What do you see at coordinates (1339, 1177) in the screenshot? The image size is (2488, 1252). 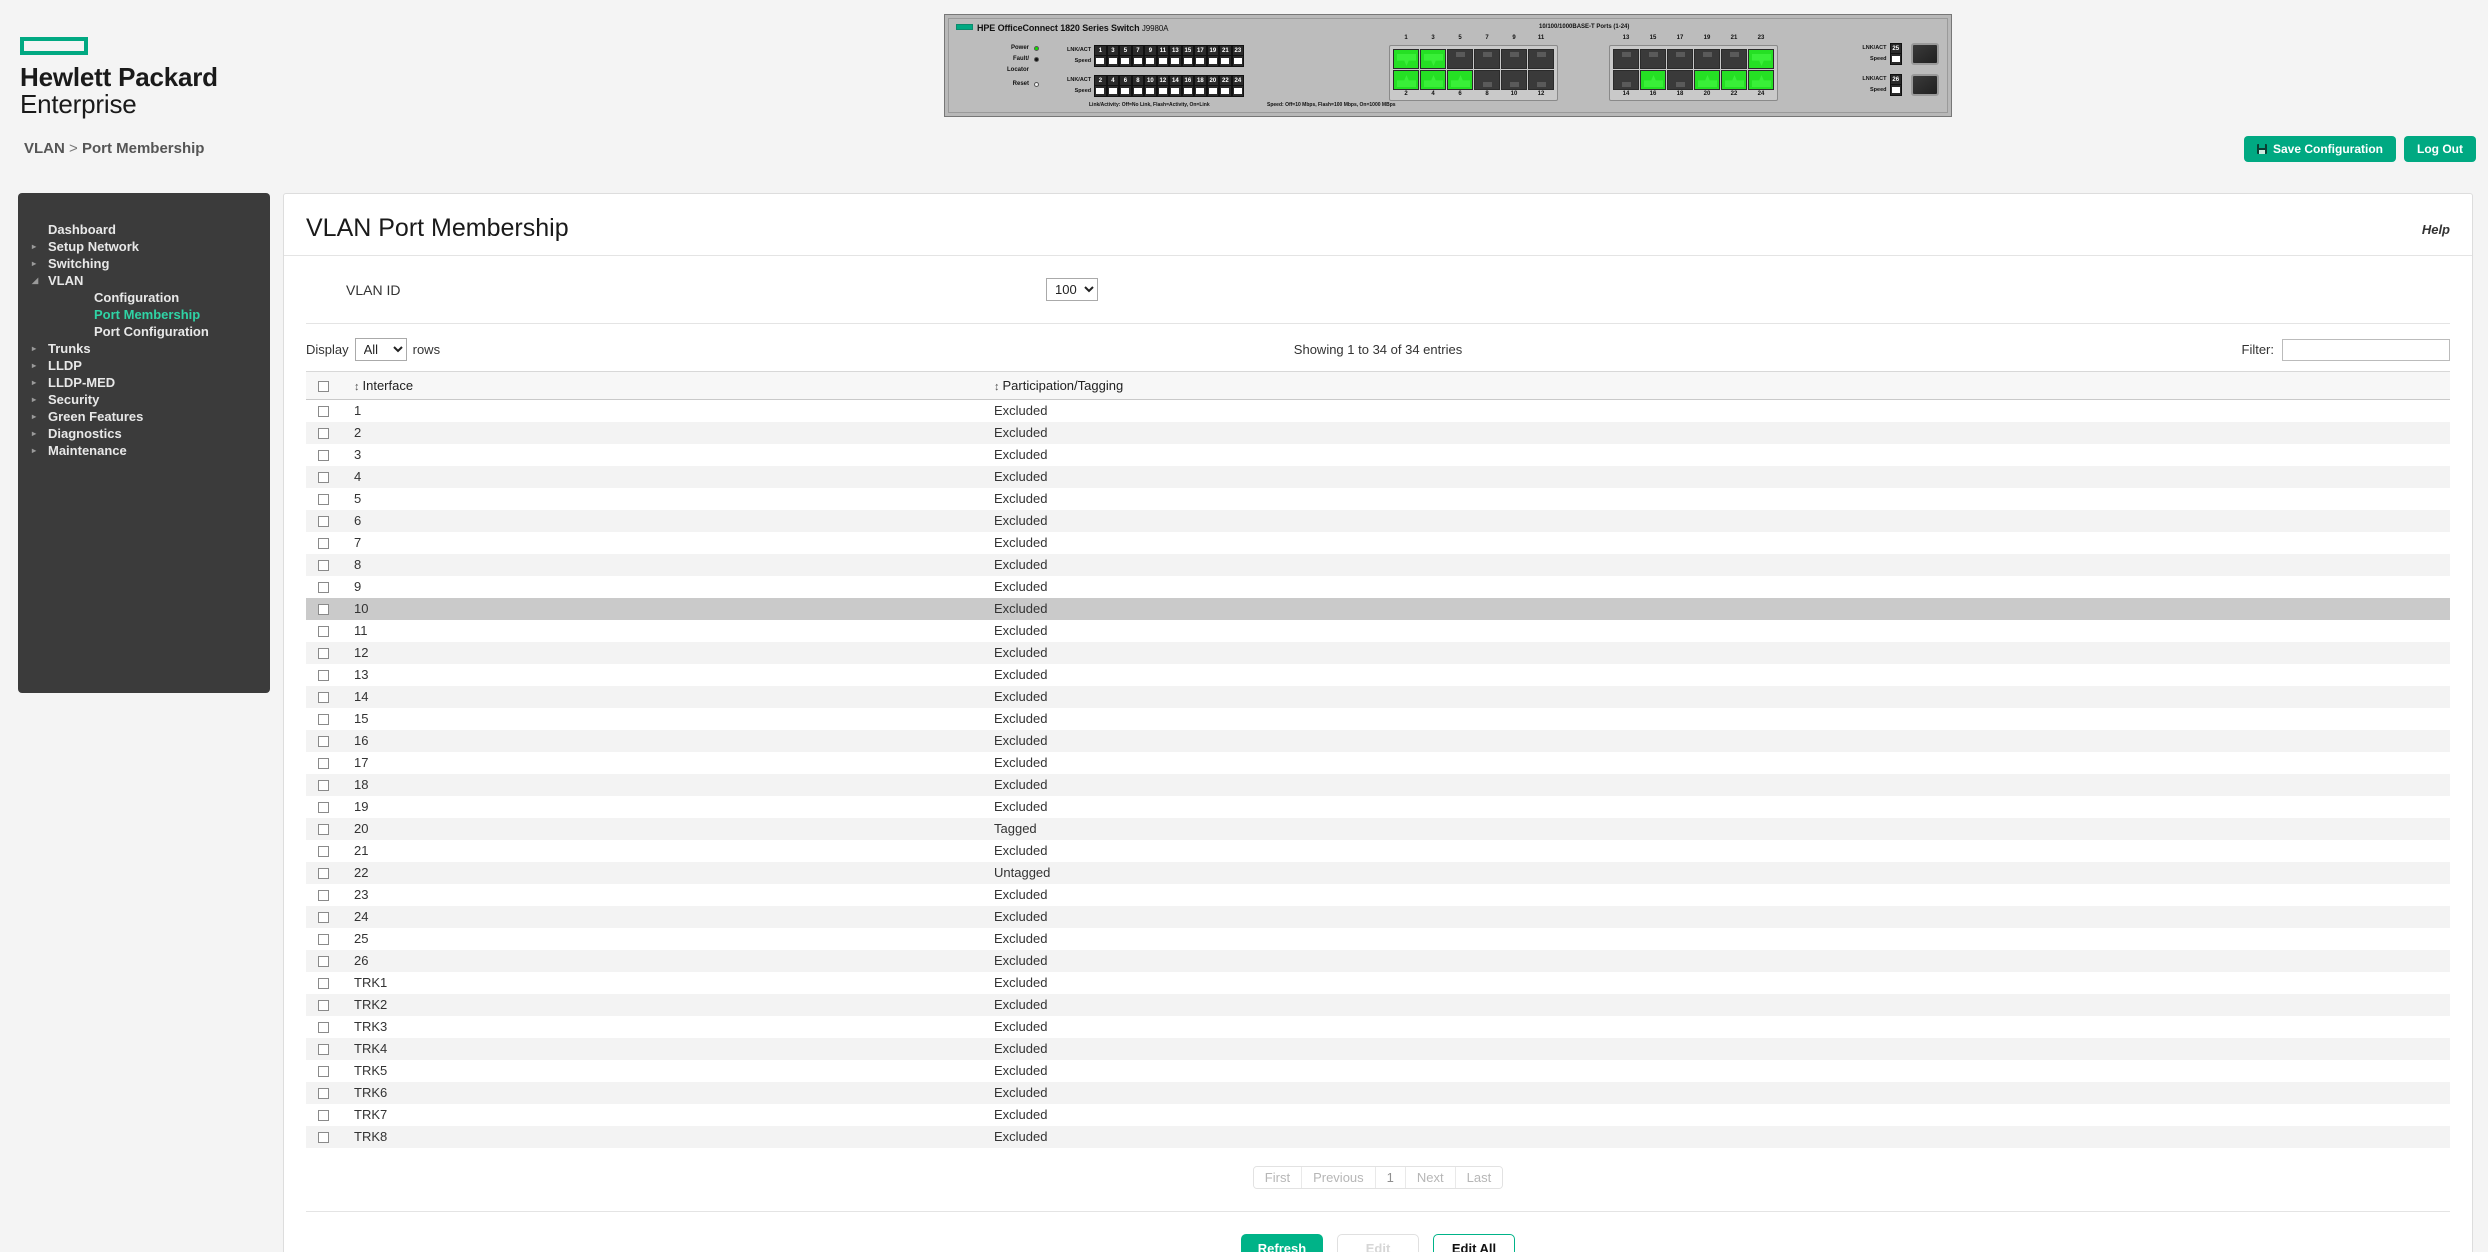 I see `pagination-previous: Previous` at bounding box center [1339, 1177].